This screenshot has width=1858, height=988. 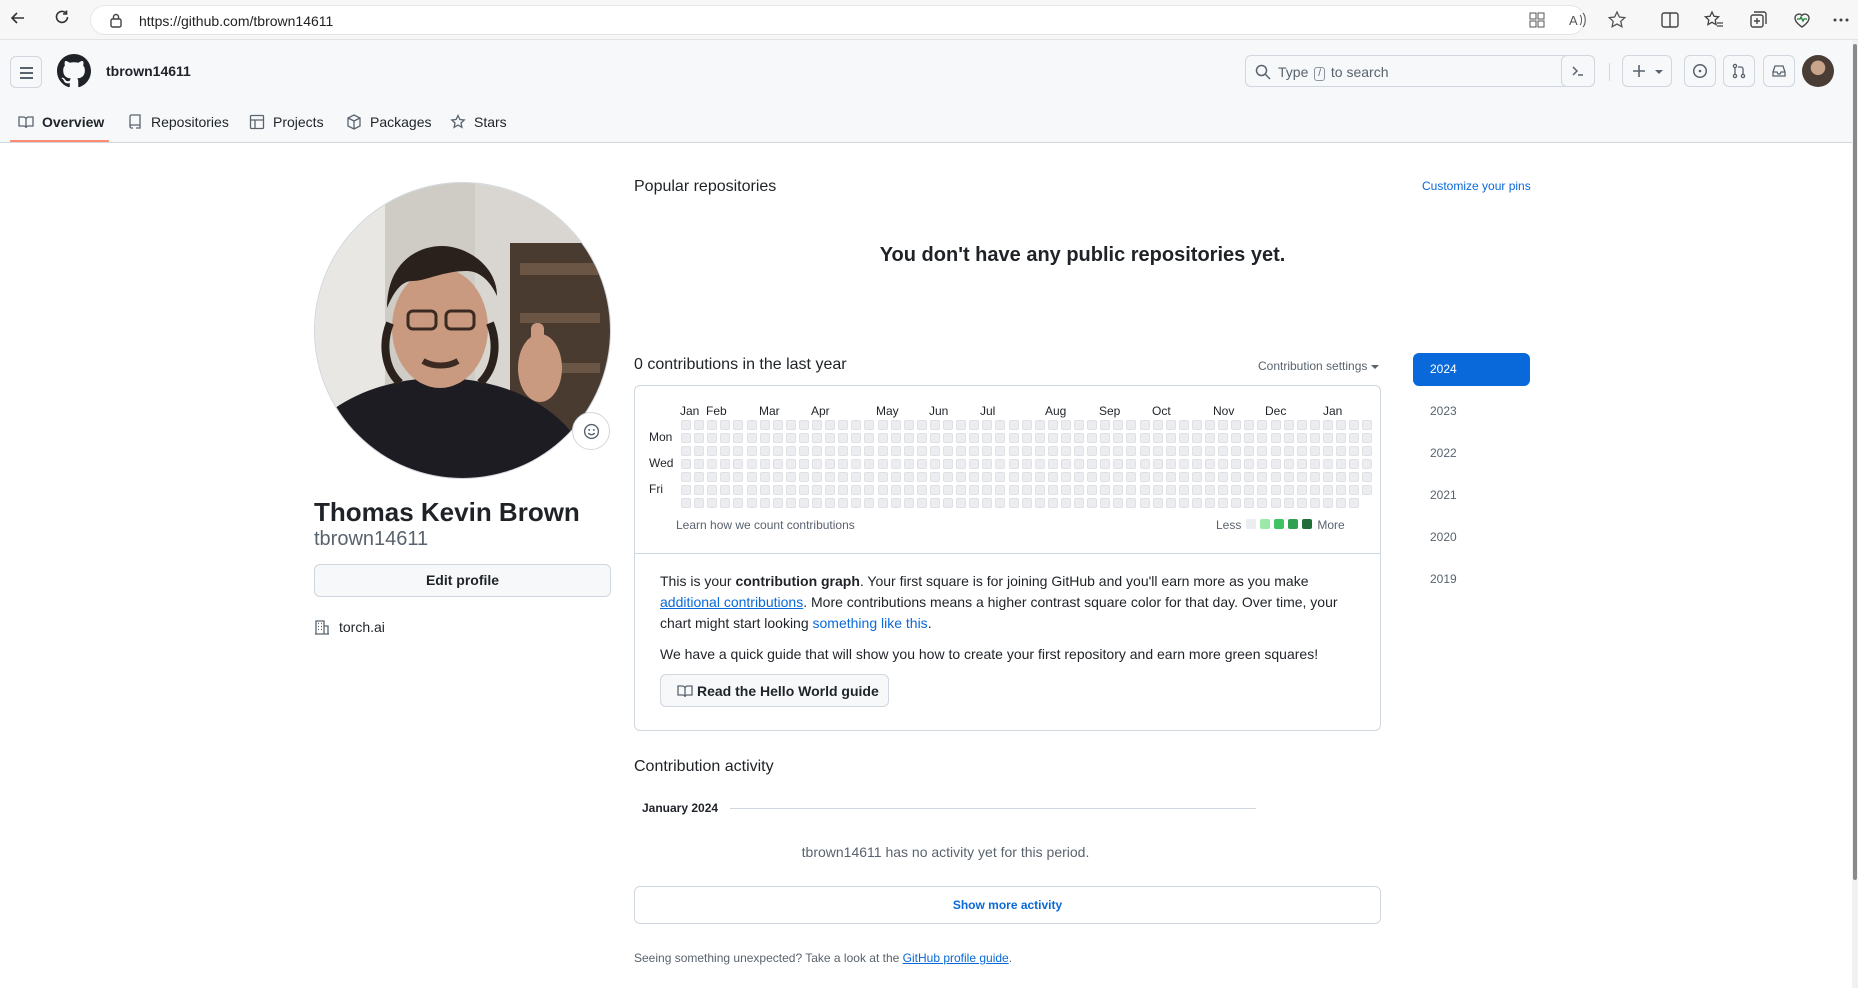 What do you see at coordinates (1476, 186) in the screenshot?
I see `customize-pins-link: Customize your pins` at bounding box center [1476, 186].